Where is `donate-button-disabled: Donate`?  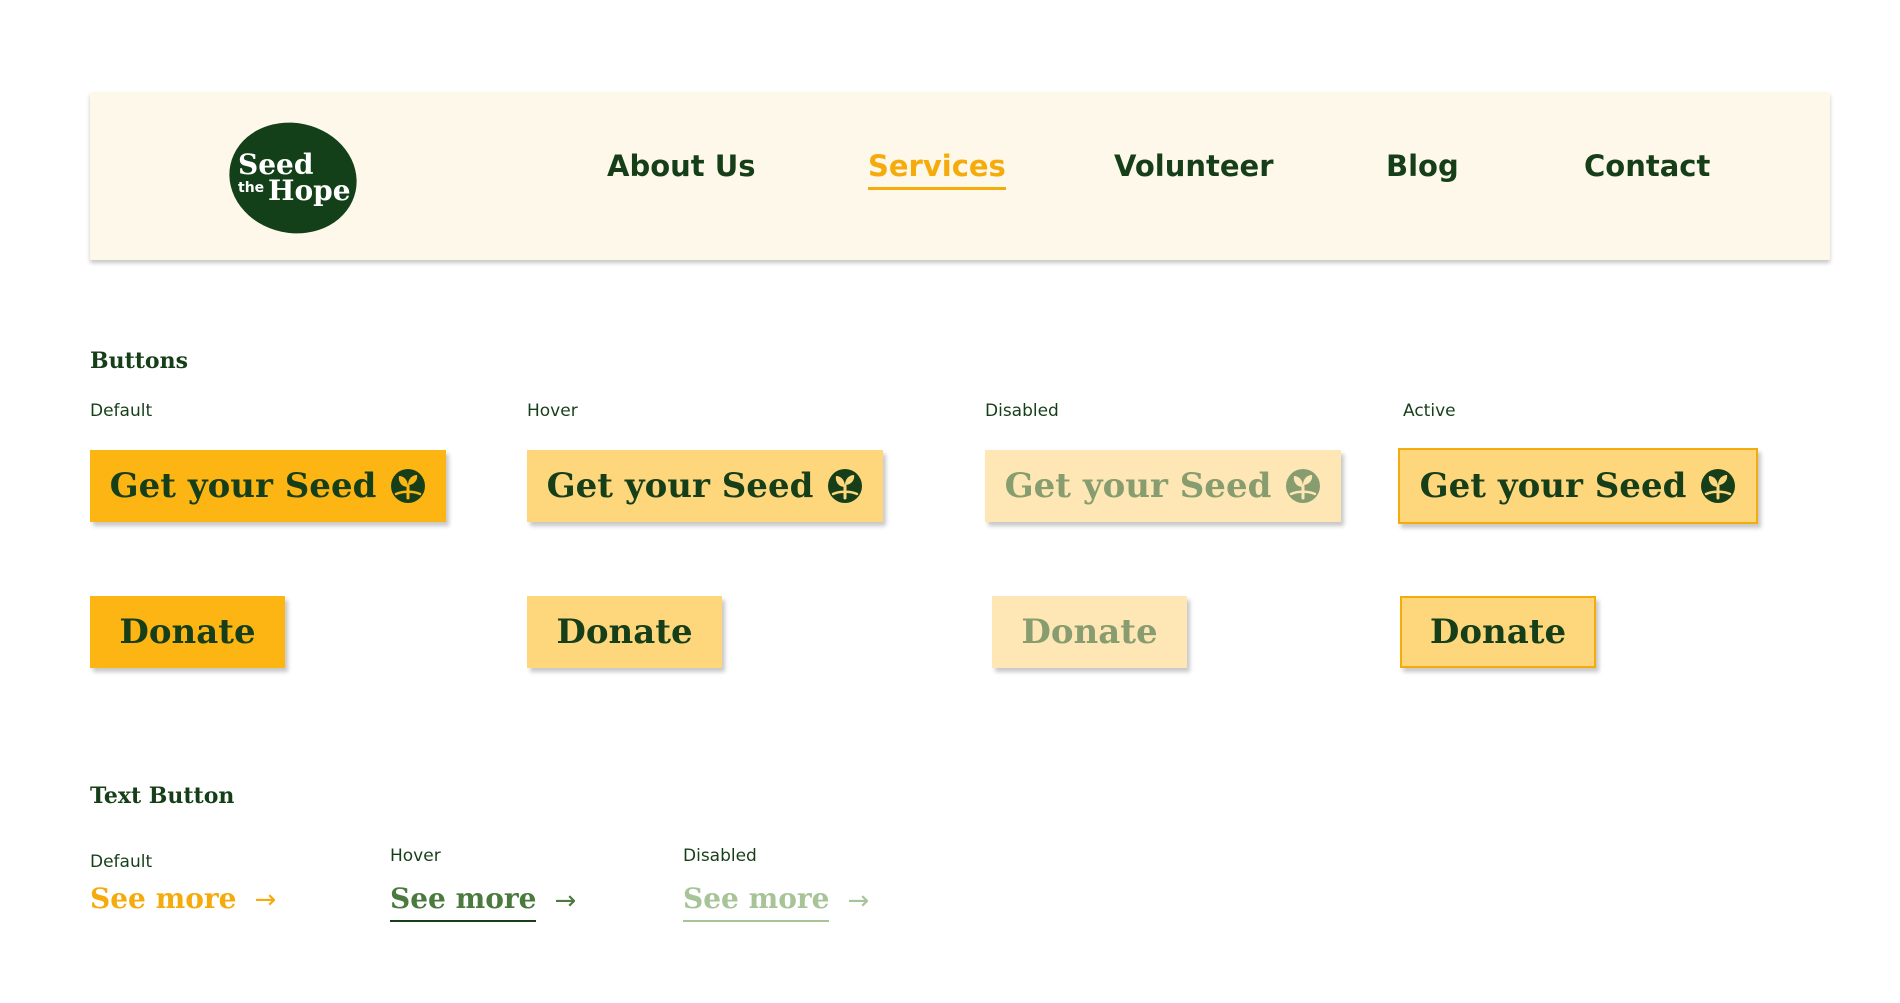 donate-button-disabled: Donate is located at coordinates (1089, 632).